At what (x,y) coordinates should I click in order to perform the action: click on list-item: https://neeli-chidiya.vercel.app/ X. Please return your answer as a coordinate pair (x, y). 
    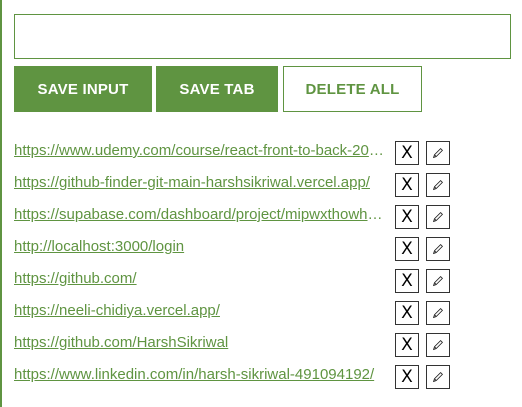
    Looking at the image, I should click on (261, 314).